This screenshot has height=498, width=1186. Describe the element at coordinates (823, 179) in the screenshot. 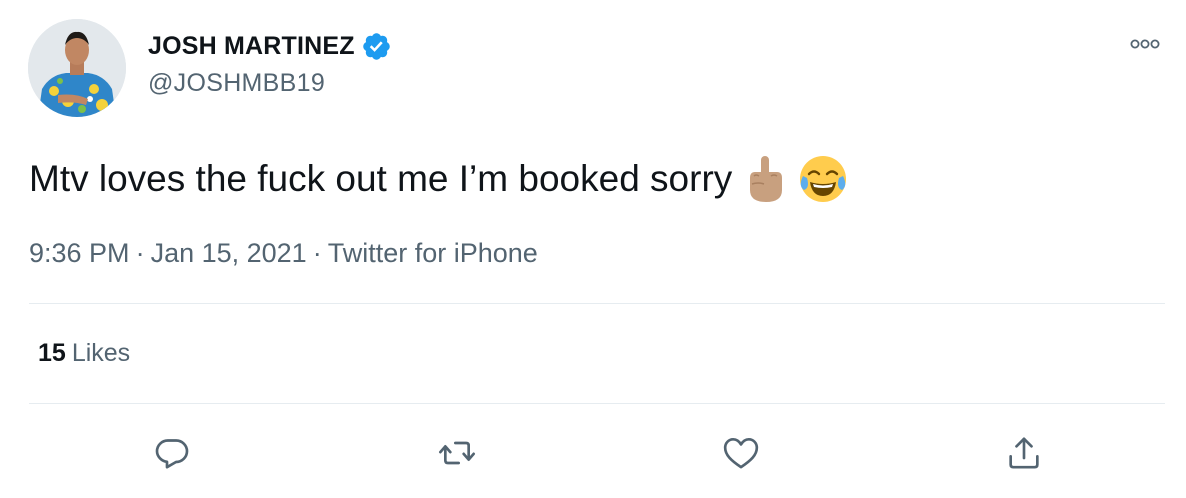

I see `tears-of-joy-emoji` at that location.